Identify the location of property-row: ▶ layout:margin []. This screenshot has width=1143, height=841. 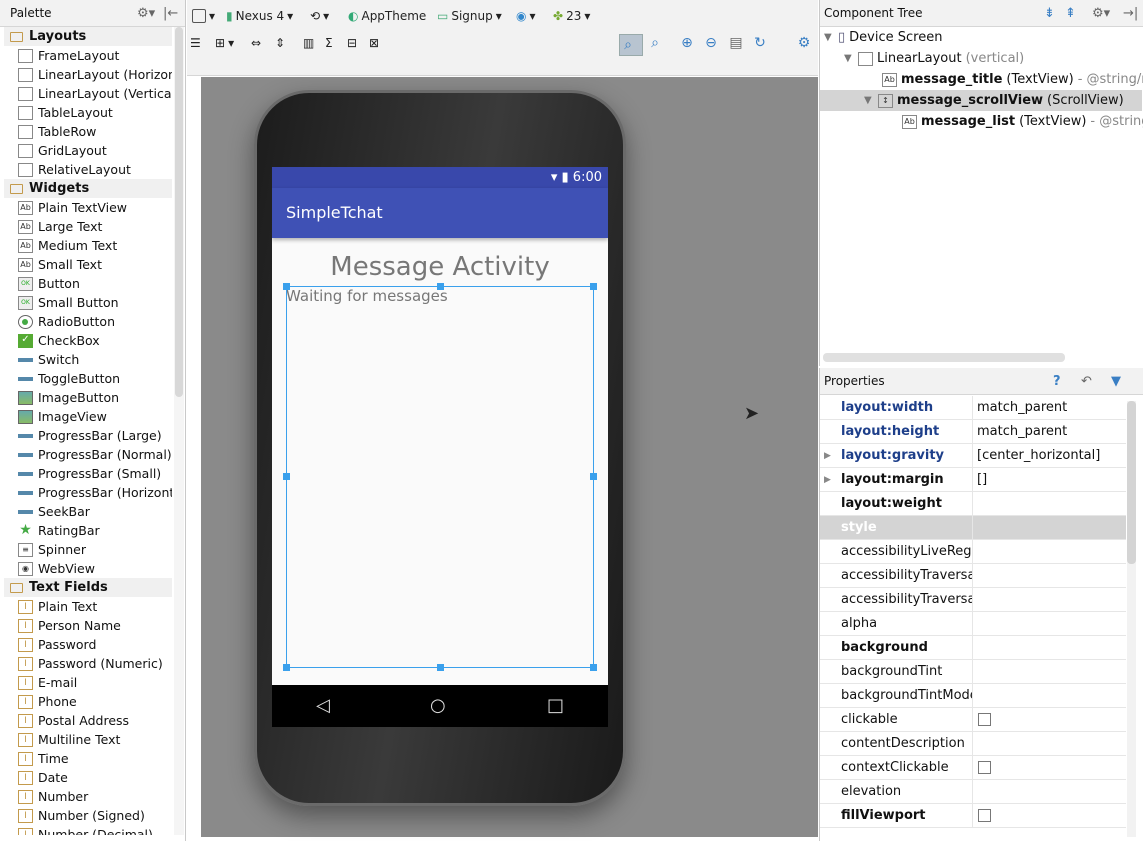
(973, 480).